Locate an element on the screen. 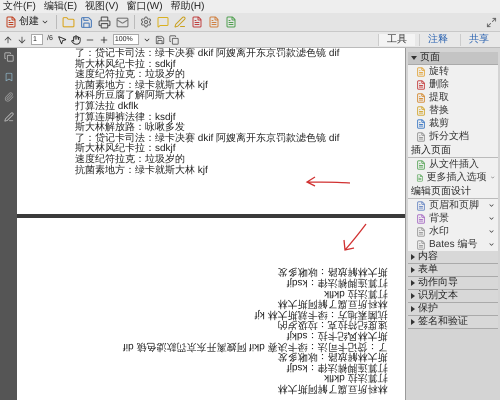 The image size is (500, 400). text-line: 打算连脚裤法律：ksdjf is located at coordinates (125, 117).